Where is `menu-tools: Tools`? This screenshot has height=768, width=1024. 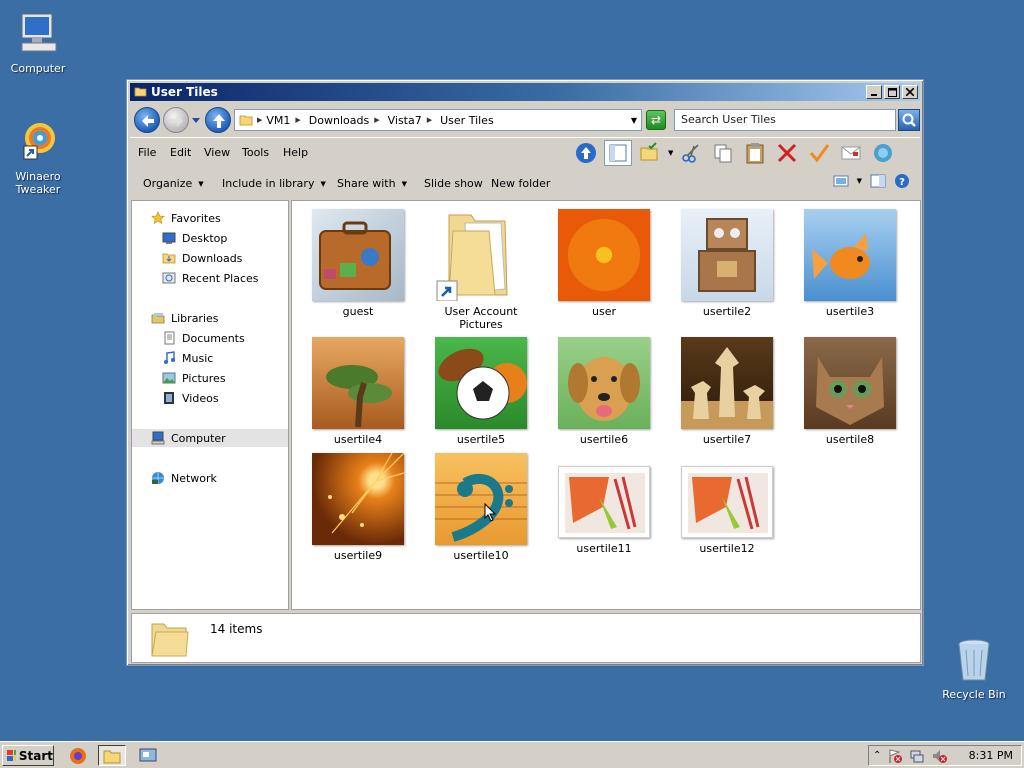
menu-tools: Tools is located at coordinates (255, 152).